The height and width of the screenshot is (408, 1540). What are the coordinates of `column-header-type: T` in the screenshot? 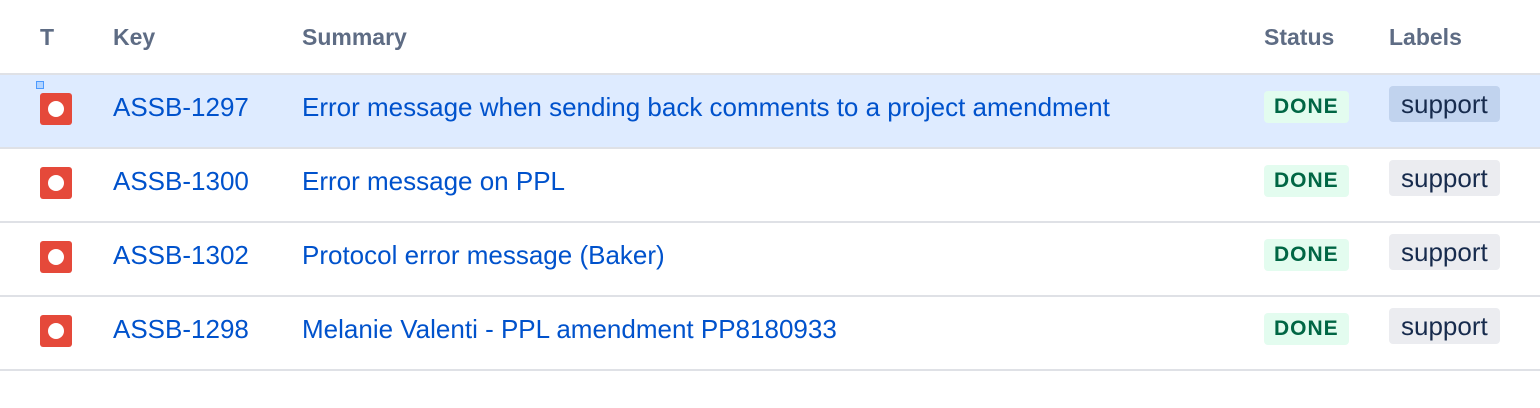 It's located at (47, 37).